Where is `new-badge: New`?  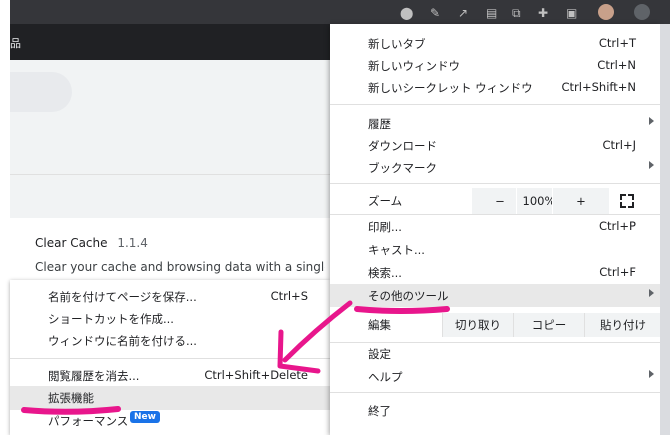 new-badge: New is located at coordinates (145, 417).